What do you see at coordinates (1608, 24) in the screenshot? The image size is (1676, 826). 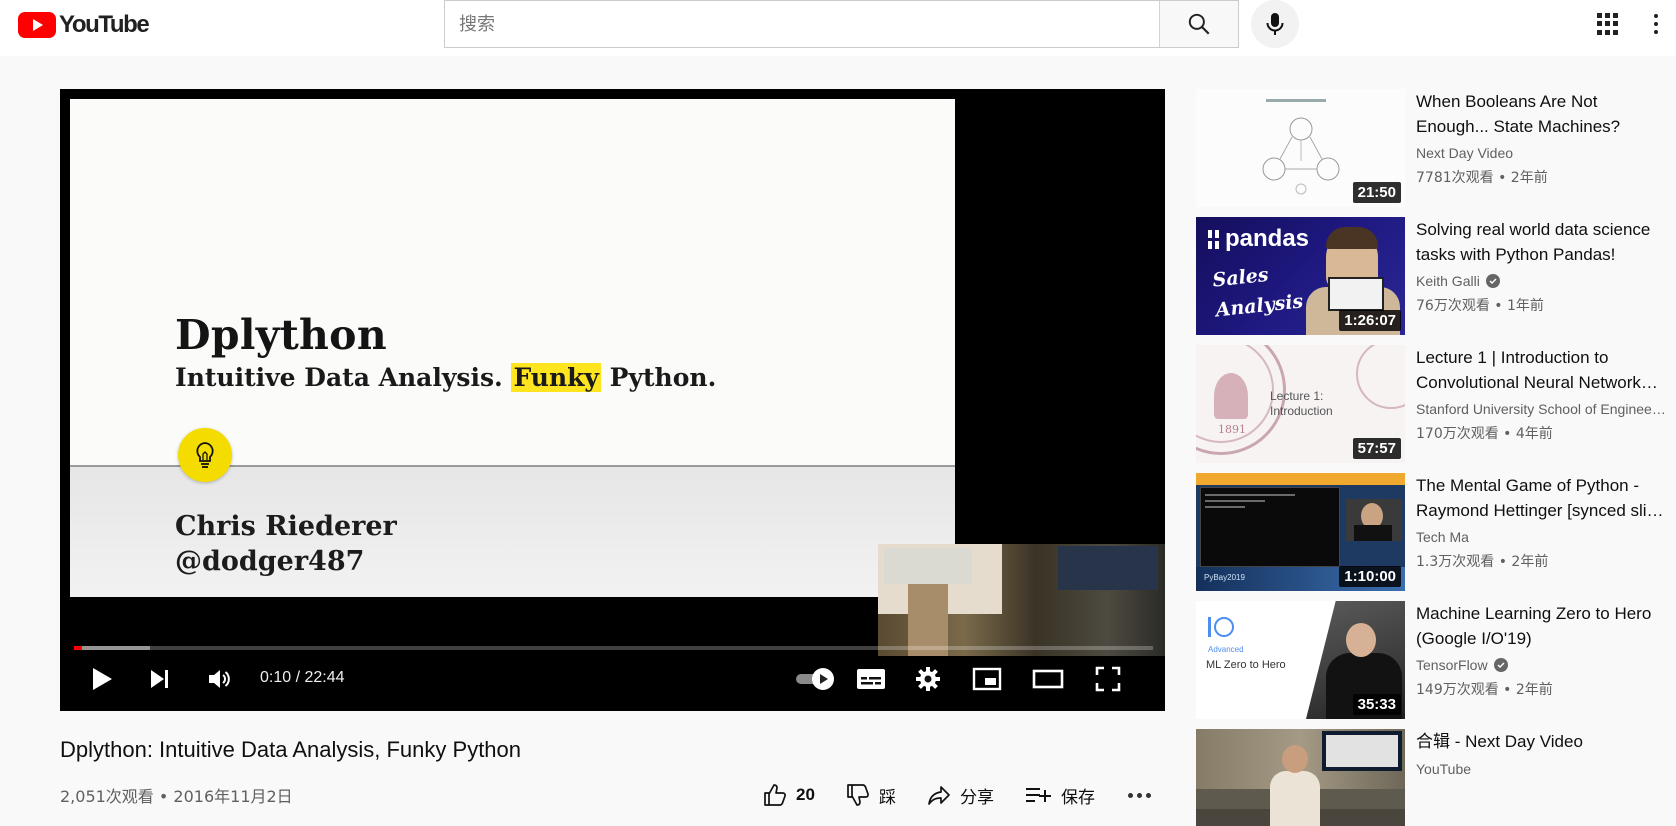 I see `apps-grid-icon` at bounding box center [1608, 24].